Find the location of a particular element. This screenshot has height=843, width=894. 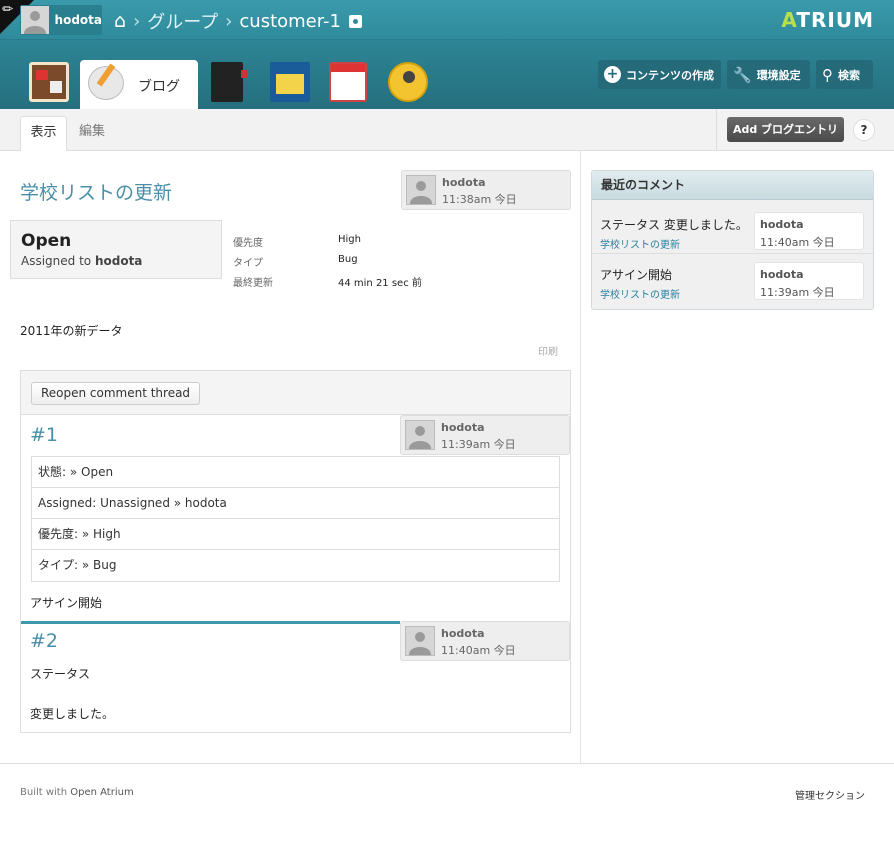

comment-highlight-bar is located at coordinates (210, 622).